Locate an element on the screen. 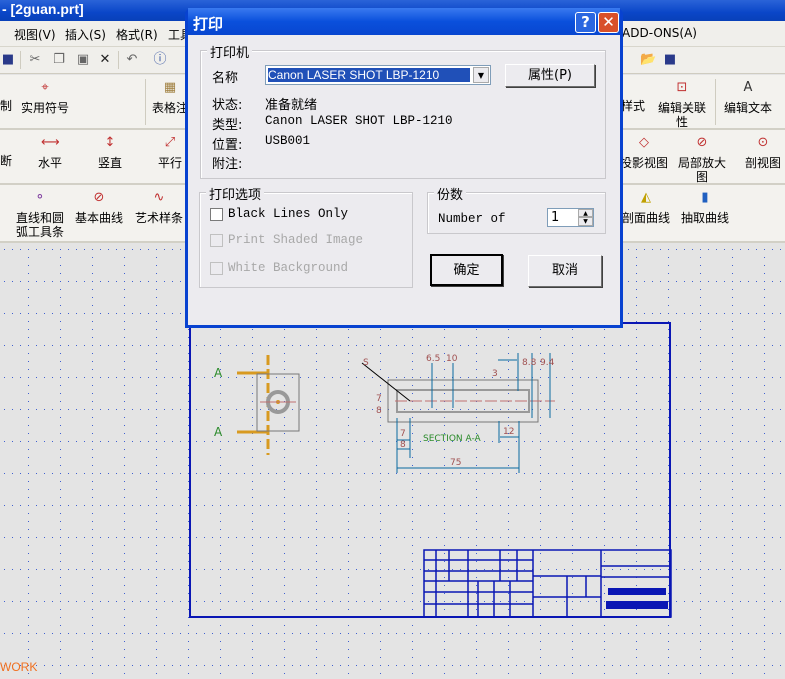 This screenshot has height=679, width=785. print-options-label: 打印选项 is located at coordinates (235, 193).